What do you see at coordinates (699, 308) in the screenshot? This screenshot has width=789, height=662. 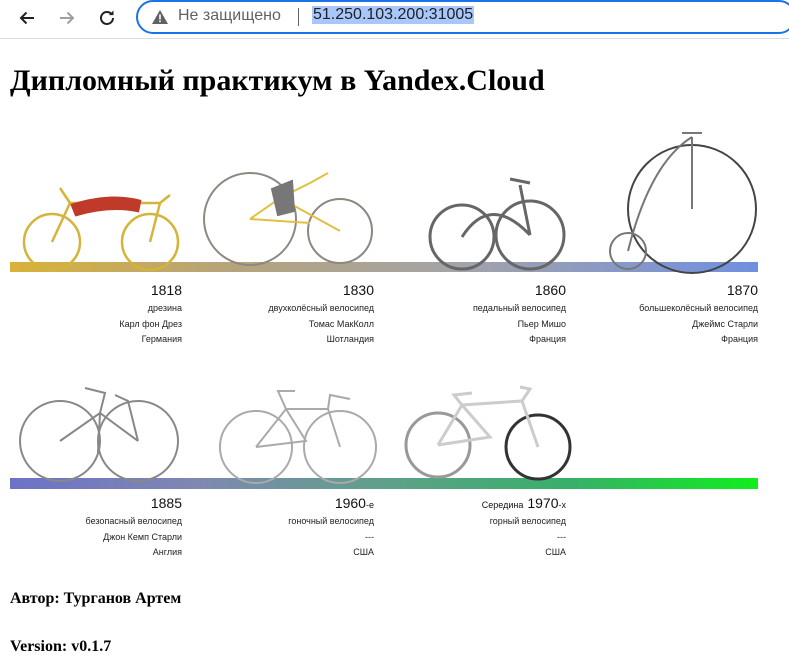 I see `type-1870: большеколёсный велосипед` at bounding box center [699, 308].